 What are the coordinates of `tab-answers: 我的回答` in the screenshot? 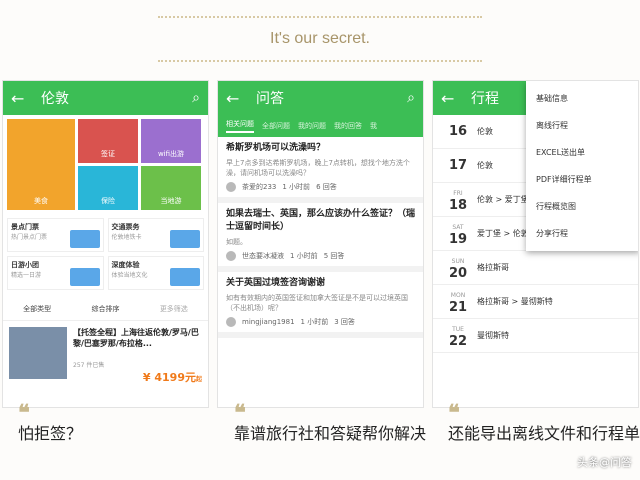 It's located at (348, 126).